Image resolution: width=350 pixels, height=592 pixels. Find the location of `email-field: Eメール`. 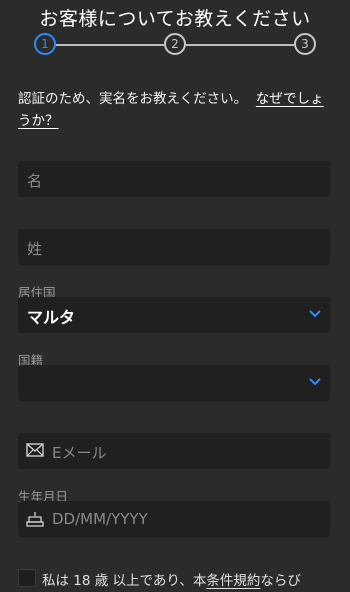

email-field: Eメール is located at coordinates (174, 451).